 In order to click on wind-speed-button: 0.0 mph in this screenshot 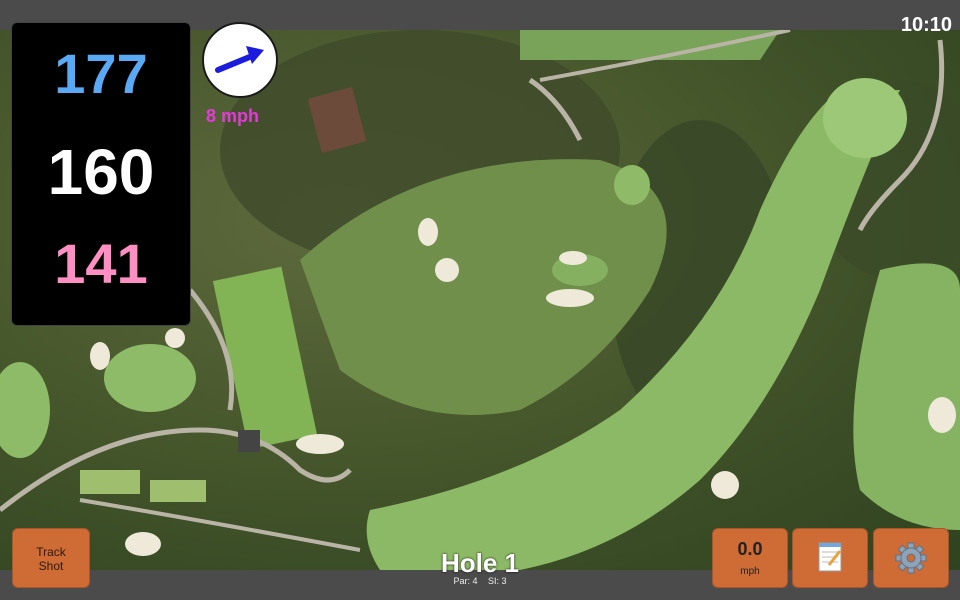, I will do `click(750, 558)`.